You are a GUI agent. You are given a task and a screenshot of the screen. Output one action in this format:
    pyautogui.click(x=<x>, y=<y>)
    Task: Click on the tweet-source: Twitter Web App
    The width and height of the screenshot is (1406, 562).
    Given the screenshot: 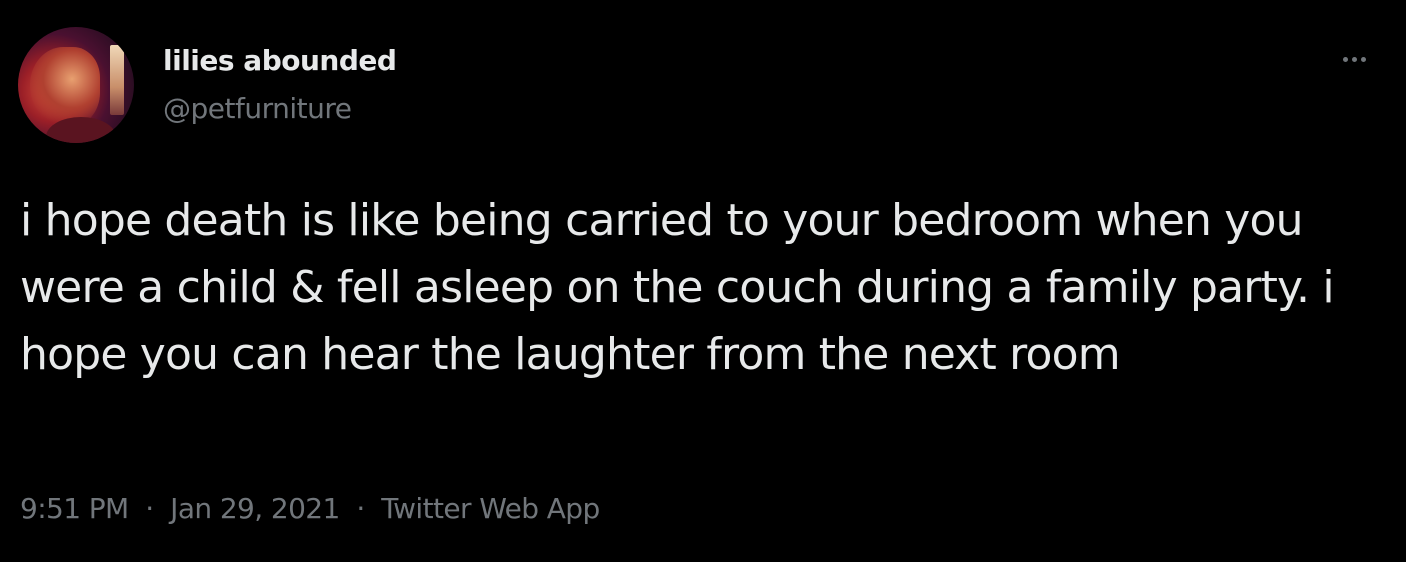 What is the action you would take?
    pyautogui.click(x=490, y=508)
    